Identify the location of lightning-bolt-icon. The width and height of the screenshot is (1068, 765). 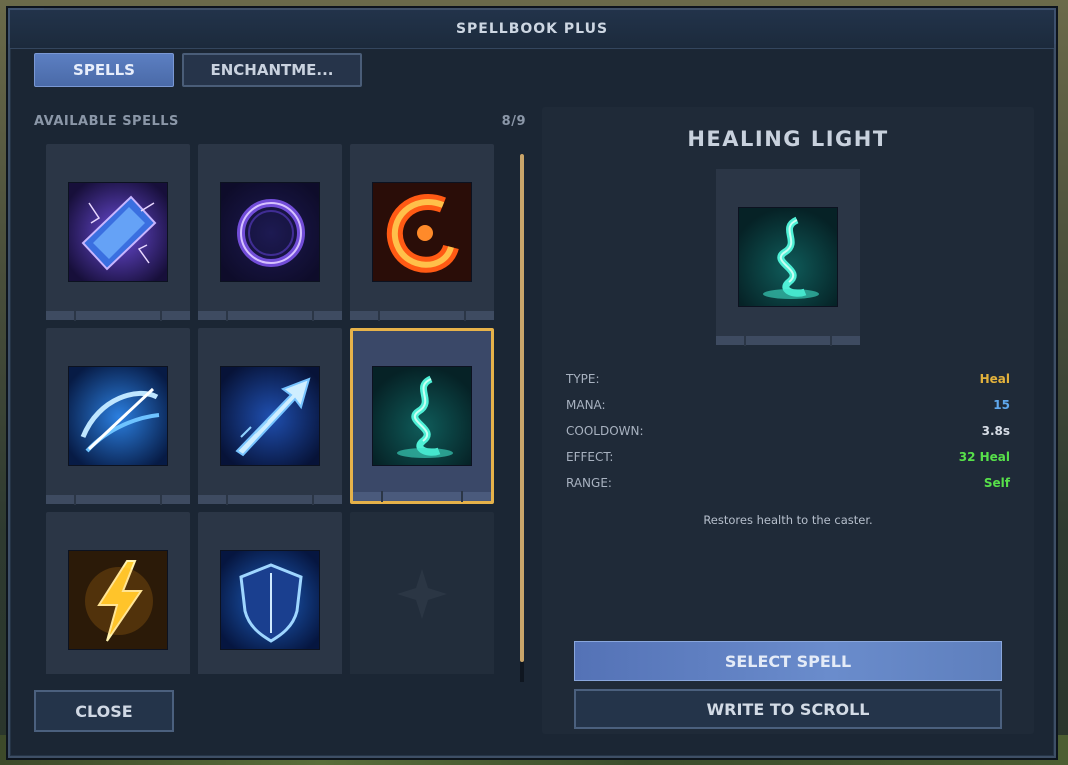
(118, 600).